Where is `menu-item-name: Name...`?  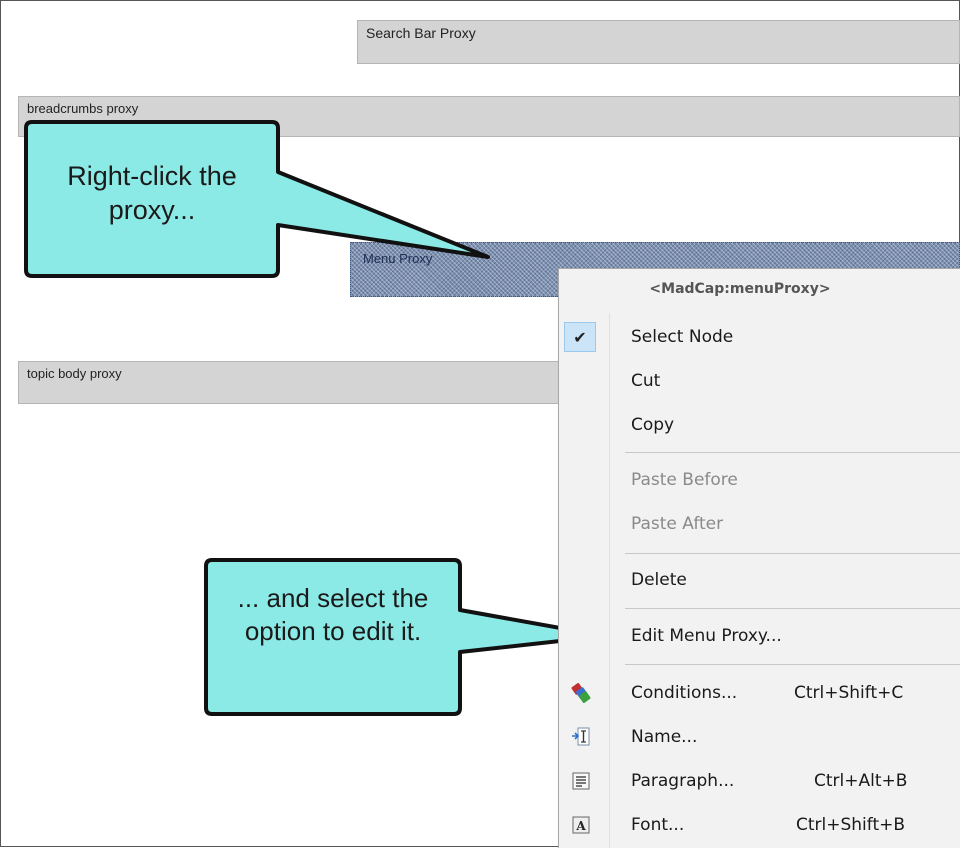
menu-item-name: Name... is located at coordinates (759, 737).